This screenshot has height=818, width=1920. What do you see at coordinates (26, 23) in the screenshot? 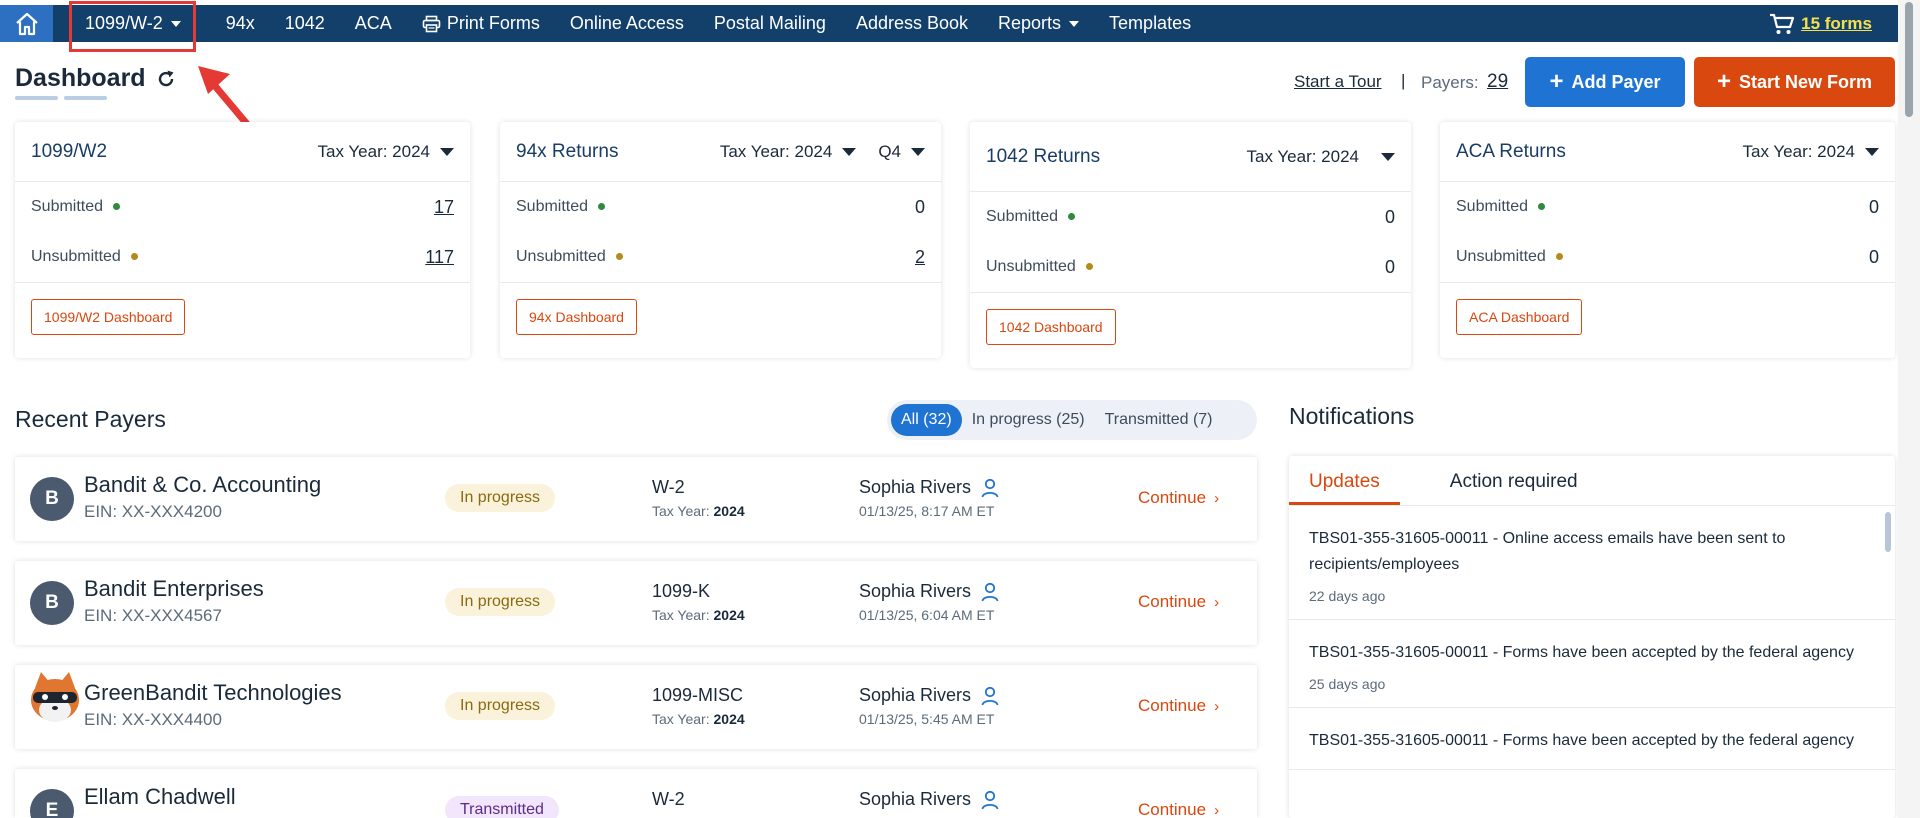
I see `home-button` at bounding box center [26, 23].